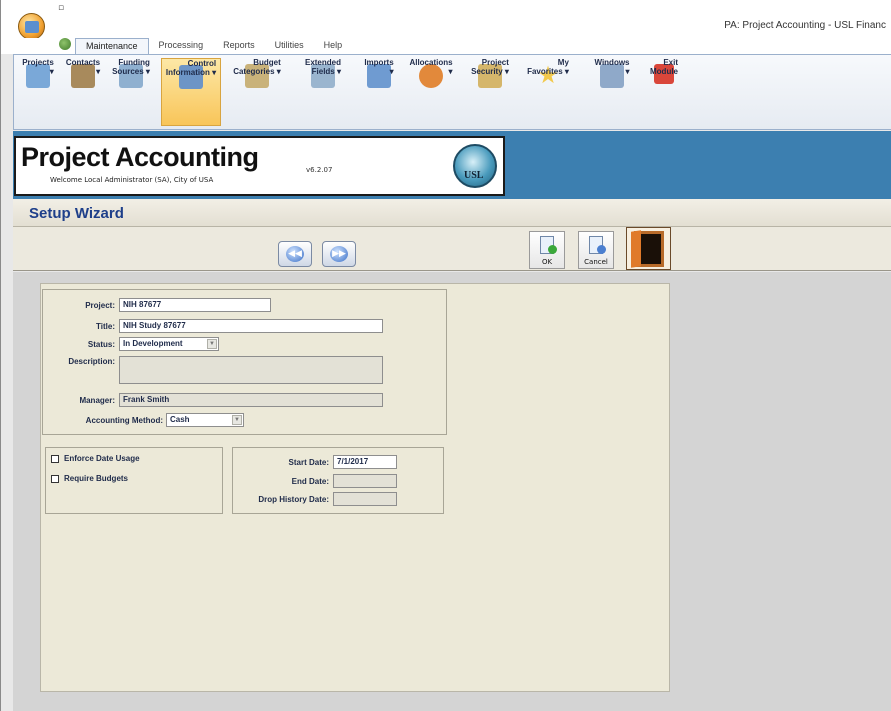 This screenshot has width=891, height=711. I want to click on accounting-method-value: Cash, so click(180, 419).